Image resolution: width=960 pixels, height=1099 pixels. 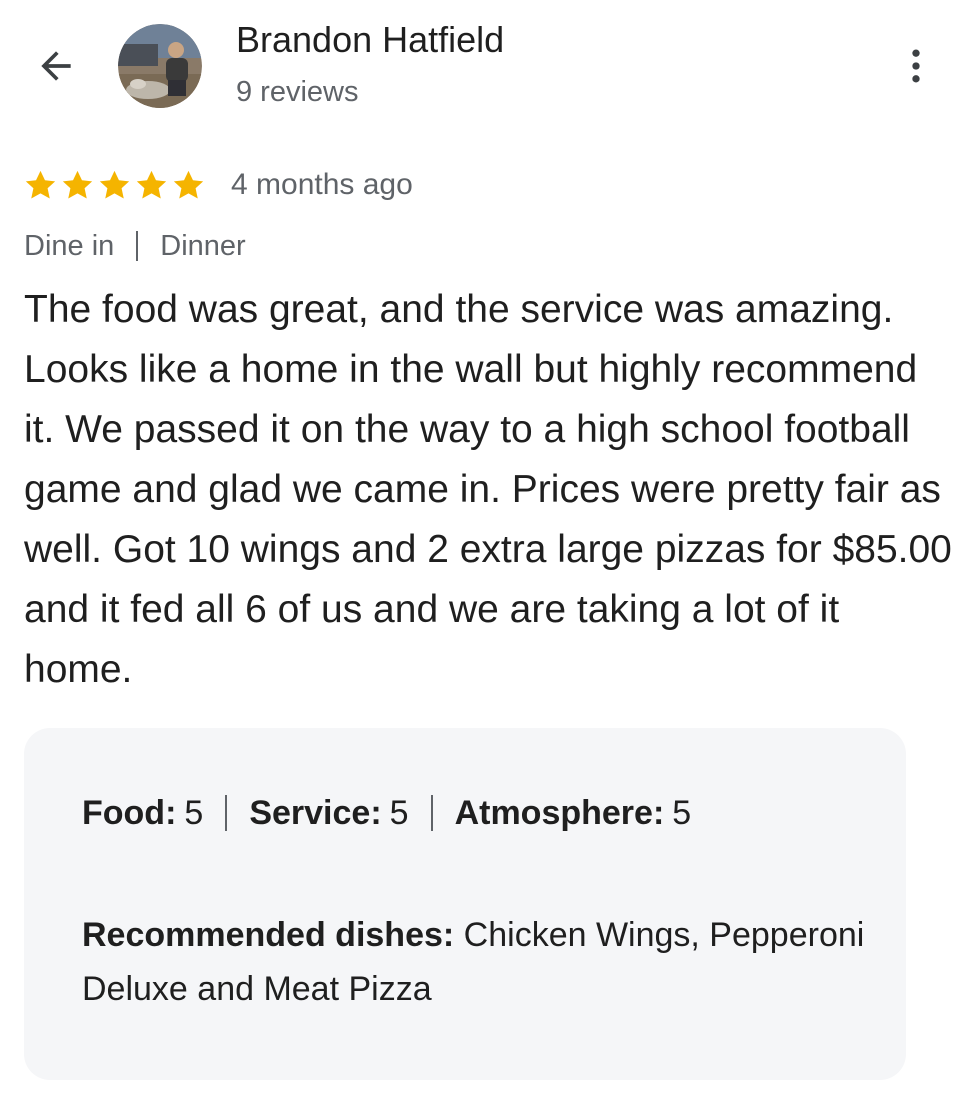 I want to click on service-rating-label: Service:, so click(x=315, y=813).